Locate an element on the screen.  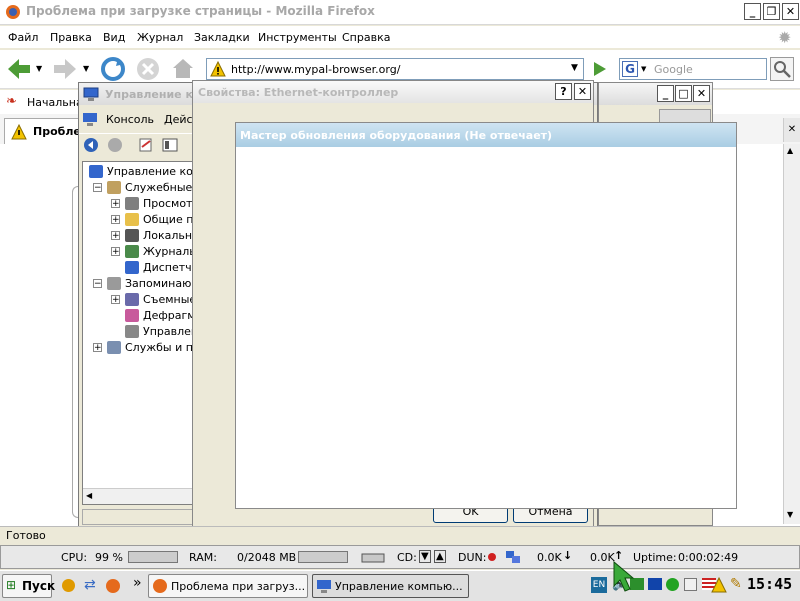
users-icon is located at coordinates (132, 235).